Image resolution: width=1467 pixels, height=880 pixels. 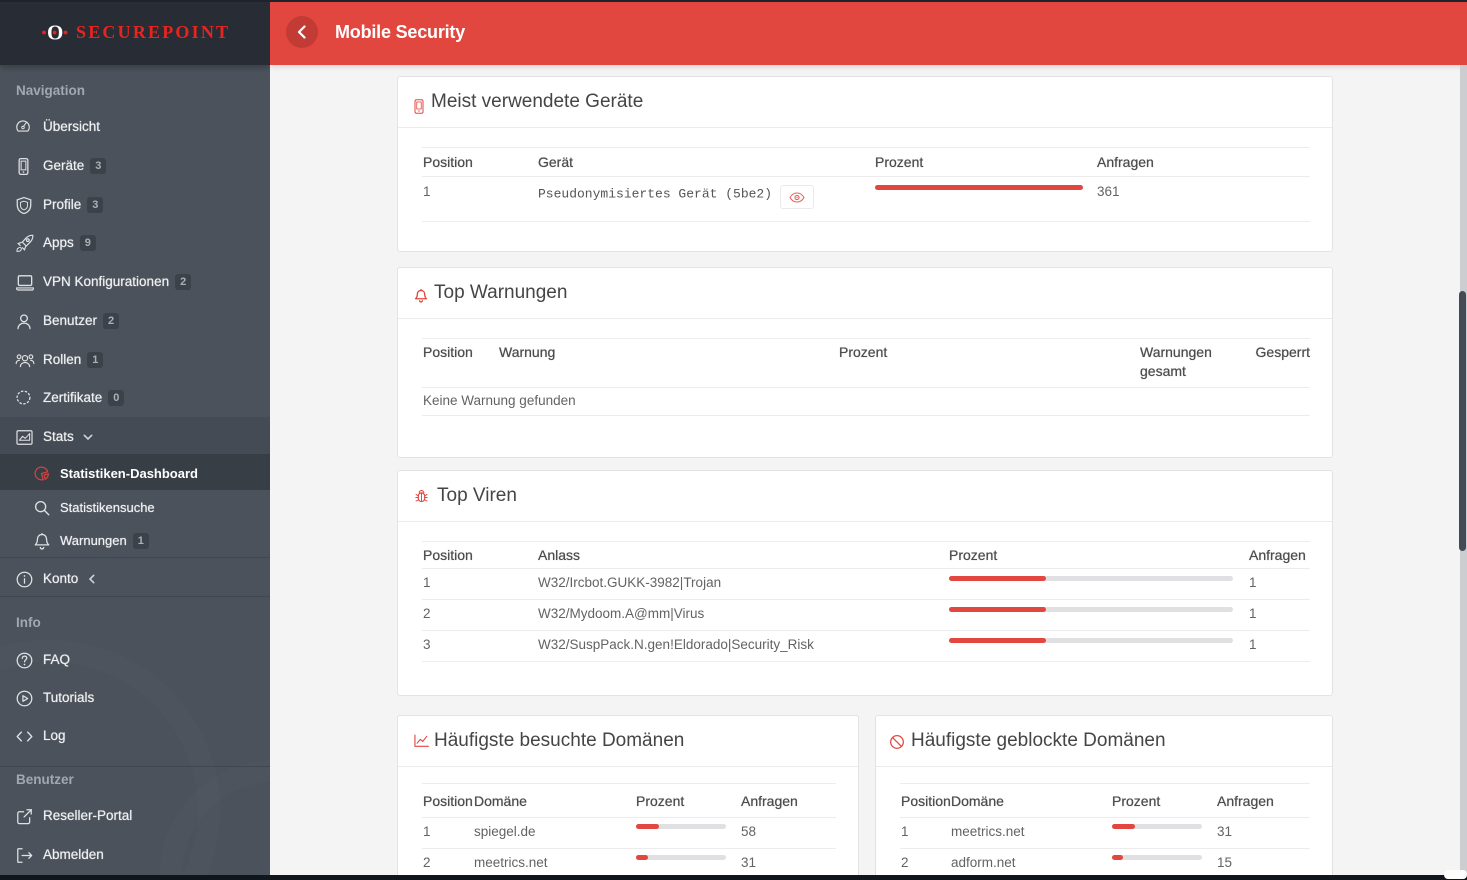 I want to click on svg-text: SECUREPOINT, so click(x=153, y=32).